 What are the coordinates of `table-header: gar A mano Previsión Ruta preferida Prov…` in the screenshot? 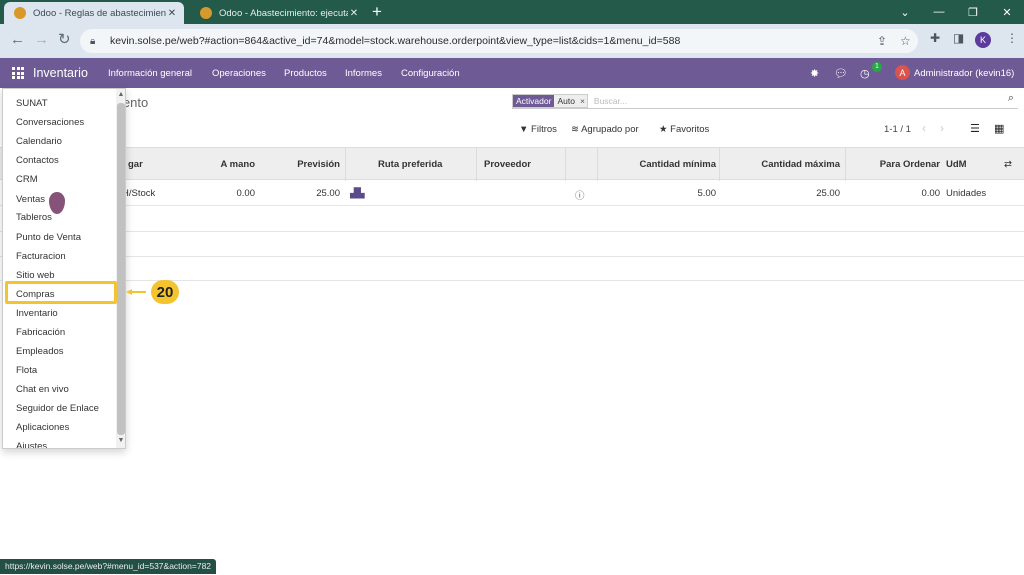 It's located at (512, 164).